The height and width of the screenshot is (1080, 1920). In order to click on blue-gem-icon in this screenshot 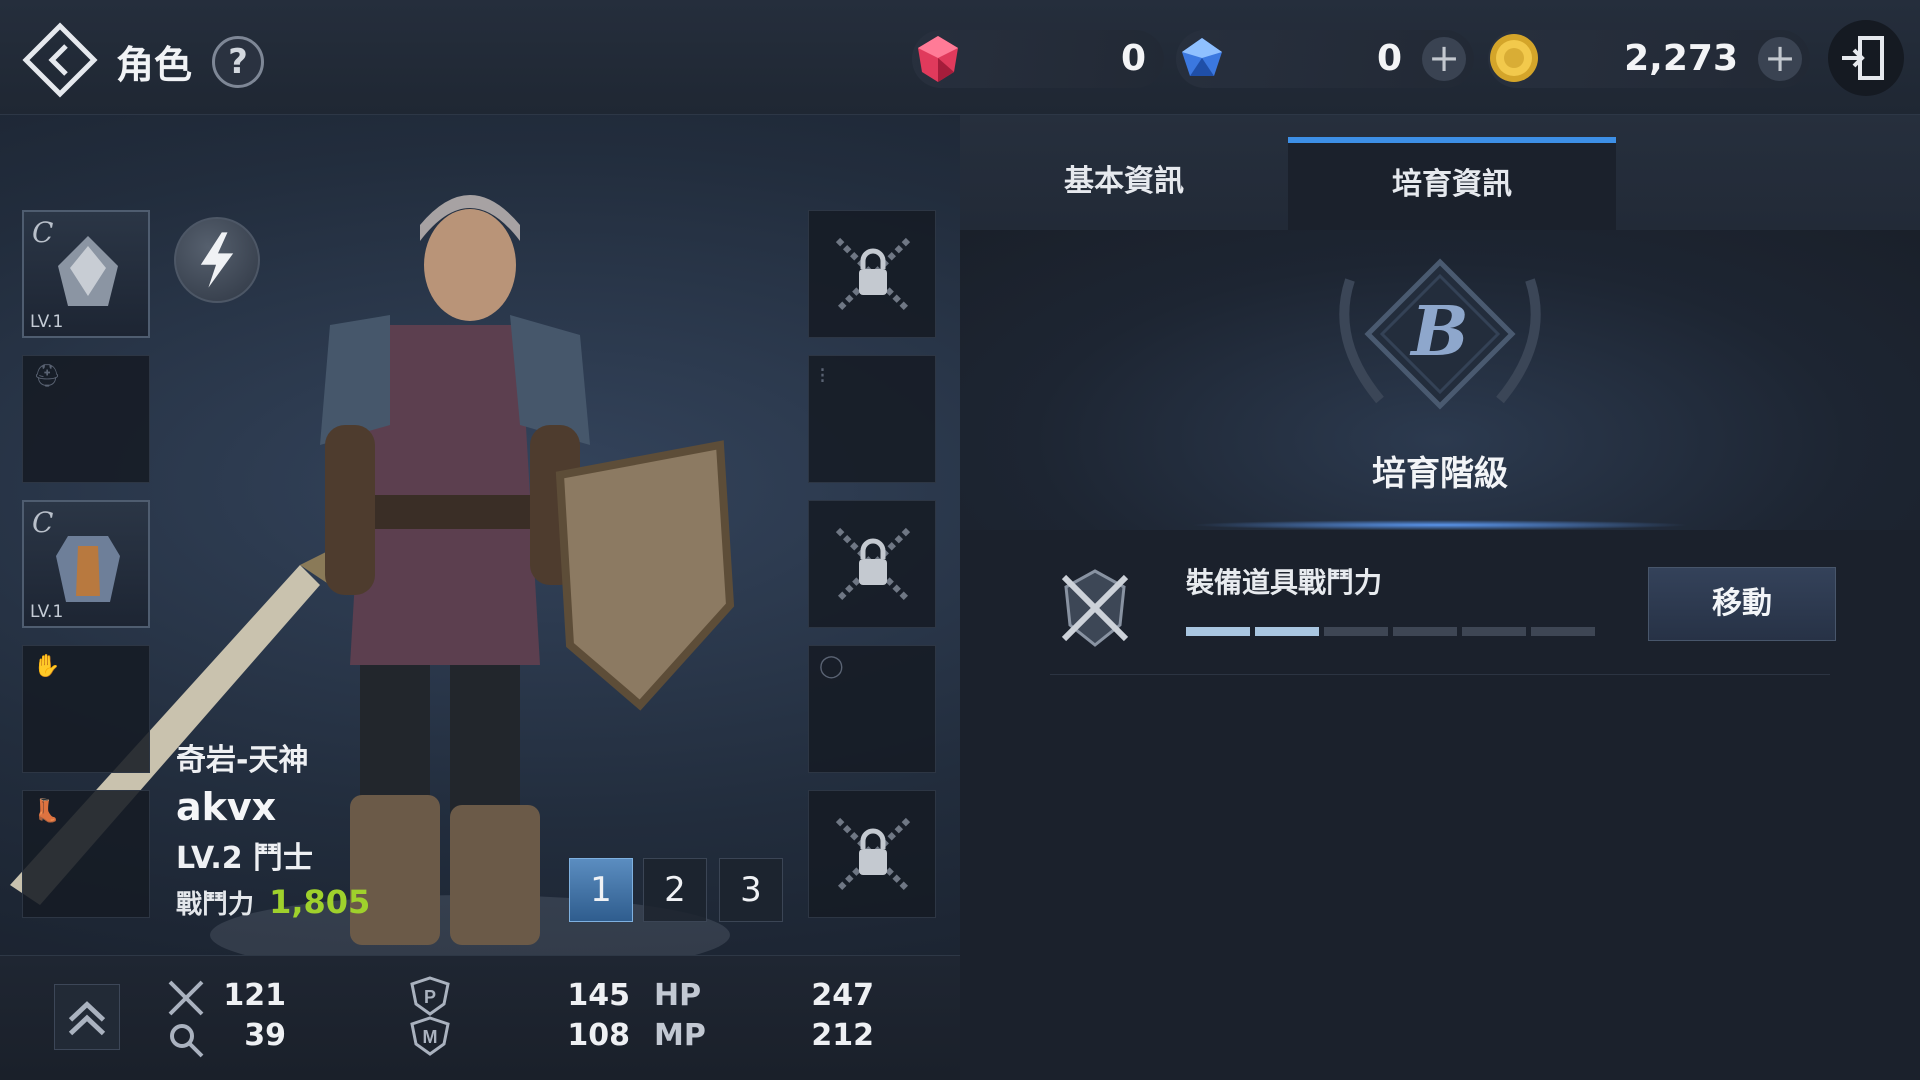, I will do `click(1202, 57)`.